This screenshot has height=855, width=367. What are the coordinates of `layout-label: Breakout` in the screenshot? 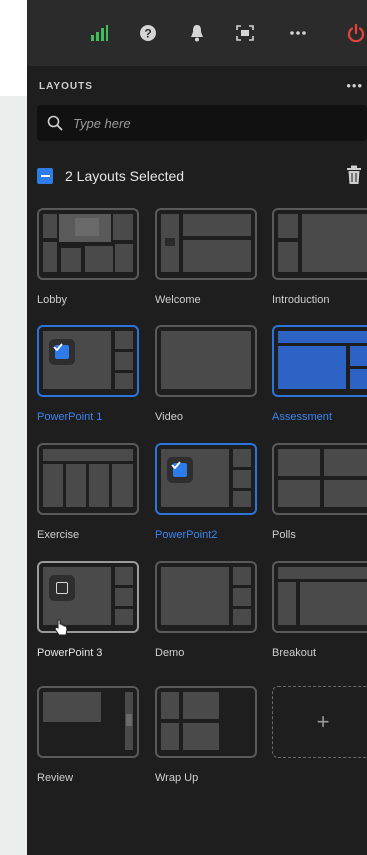 It's located at (294, 653).